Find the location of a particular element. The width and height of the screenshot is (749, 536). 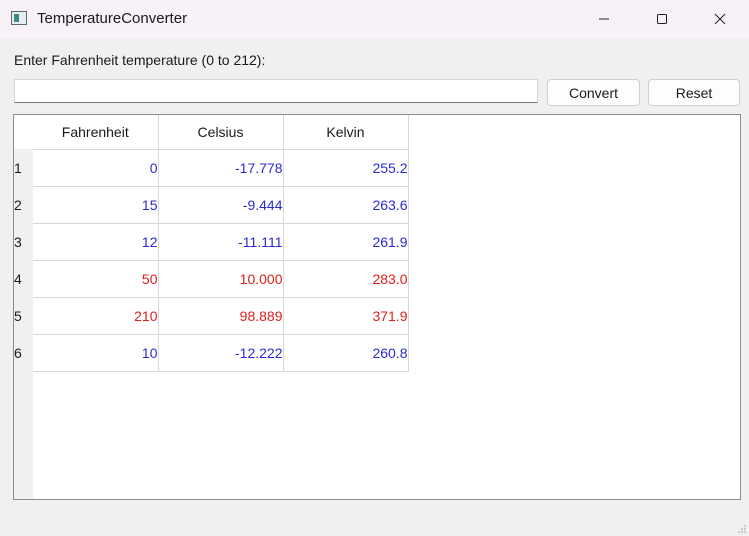

celsius-cell: 98.889 is located at coordinates (221, 316).